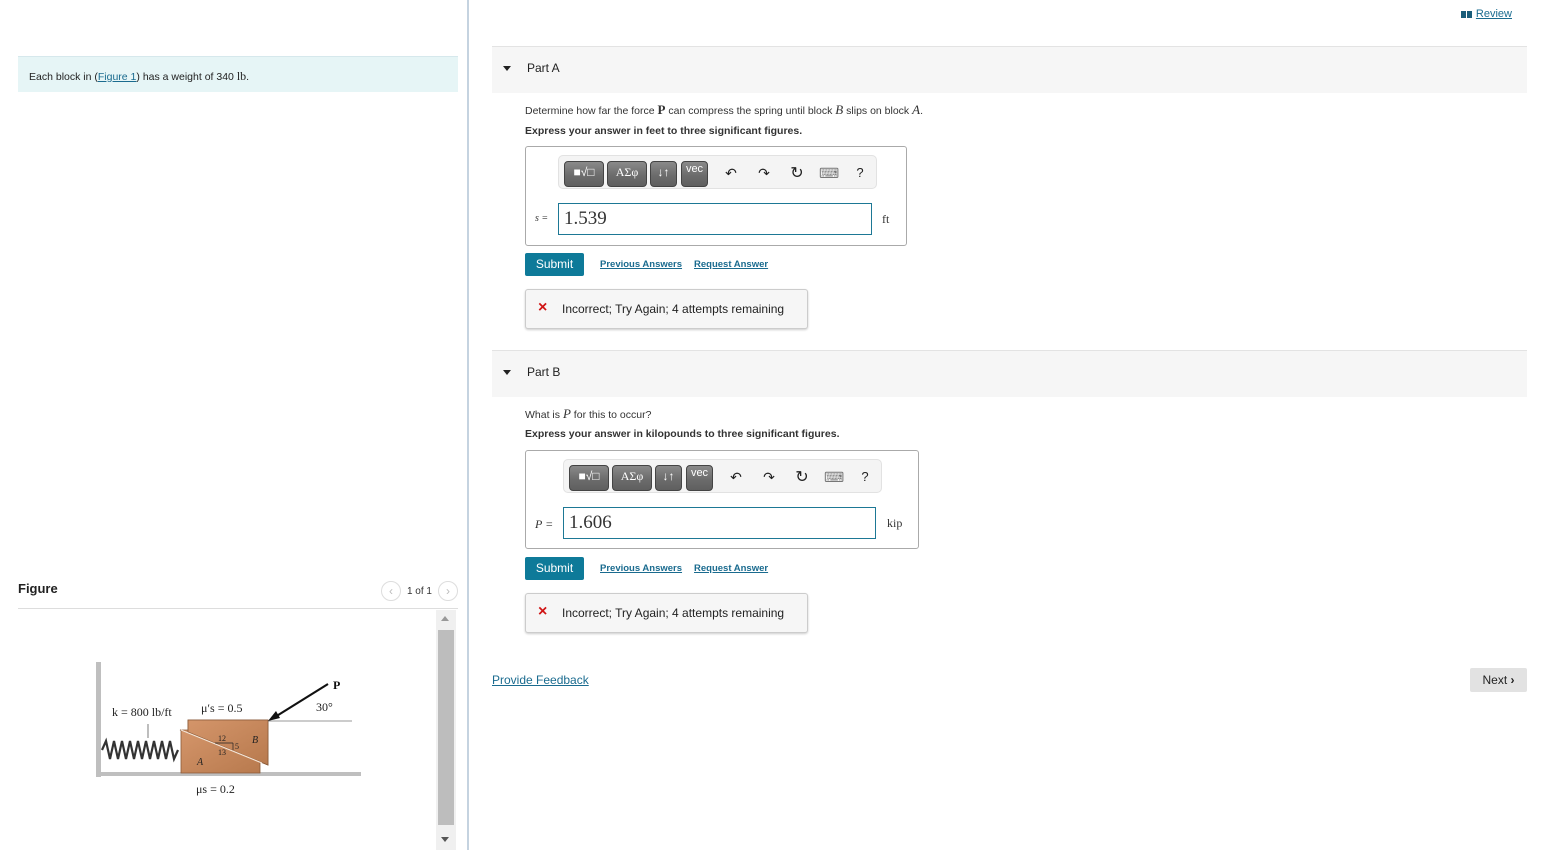 Image resolution: width=1550 pixels, height=850 pixels. Describe the element at coordinates (1009, 69) in the screenshot. I see `part-a-header: Part A` at that location.